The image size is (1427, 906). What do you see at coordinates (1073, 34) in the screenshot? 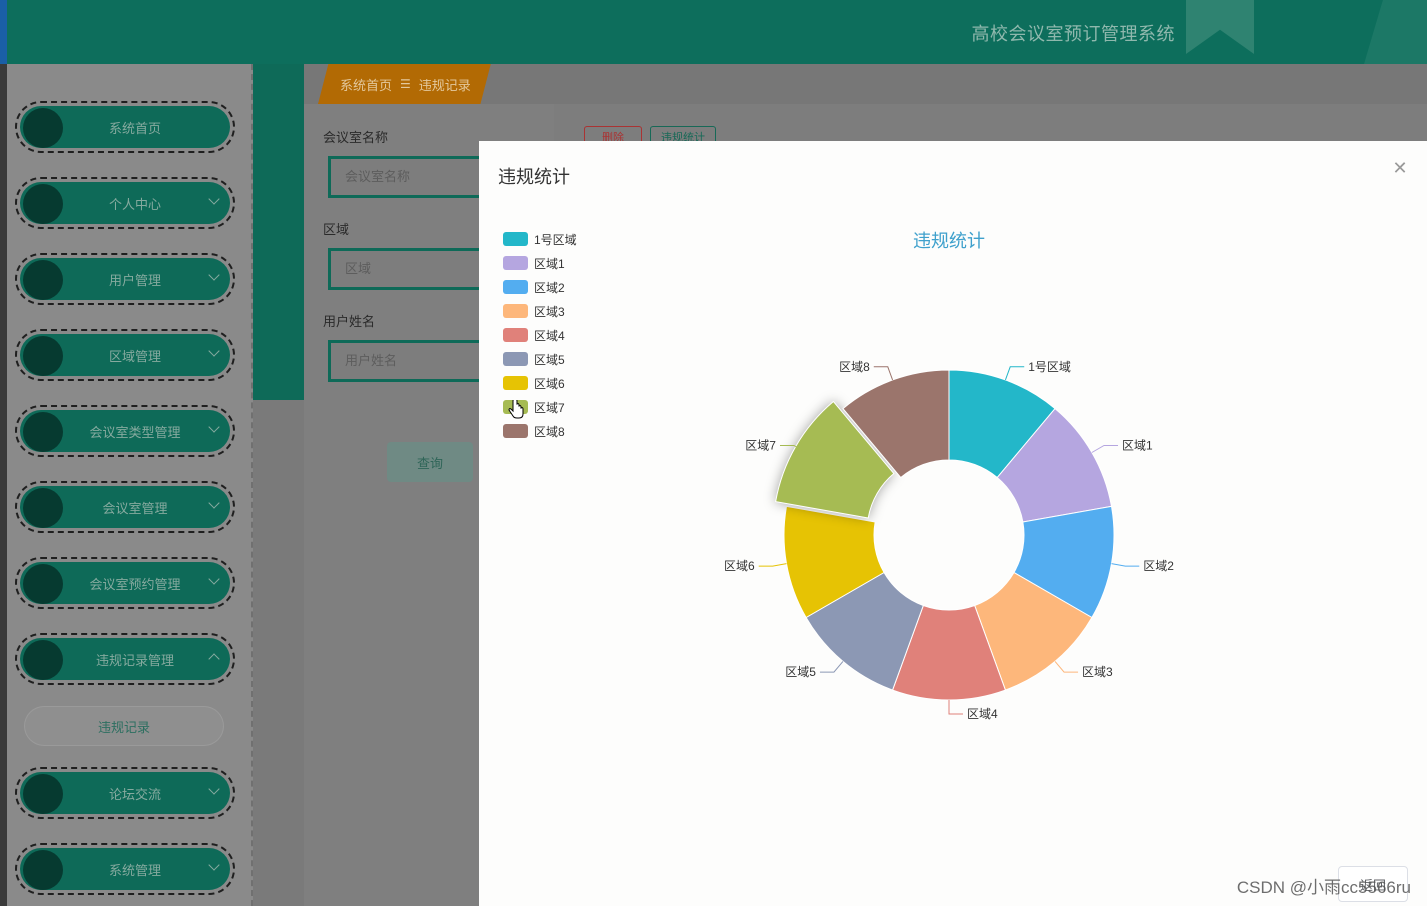
I see `site-title: 高校会议室预订管理系统` at bounding box center [1073, 34].